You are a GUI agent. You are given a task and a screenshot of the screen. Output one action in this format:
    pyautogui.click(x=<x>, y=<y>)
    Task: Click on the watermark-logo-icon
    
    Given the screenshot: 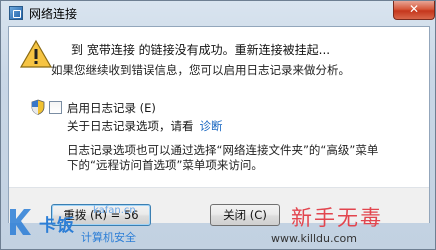 What is the action you would take?
    pyautogui.click(x=20, y=222)
    